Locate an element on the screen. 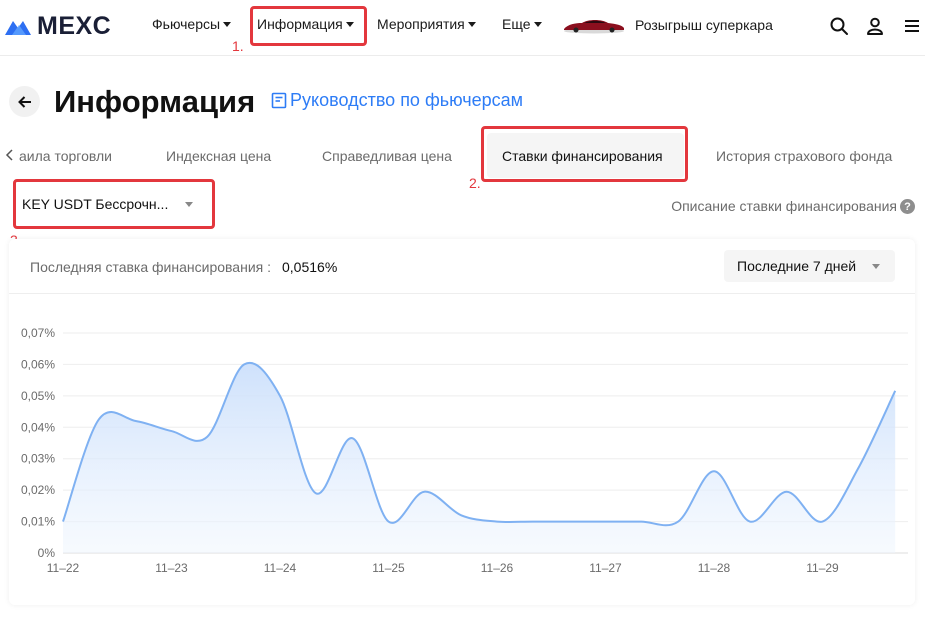  latest-rate-label: Последняя ставка финансирования : is located at coordinates (150, 267).